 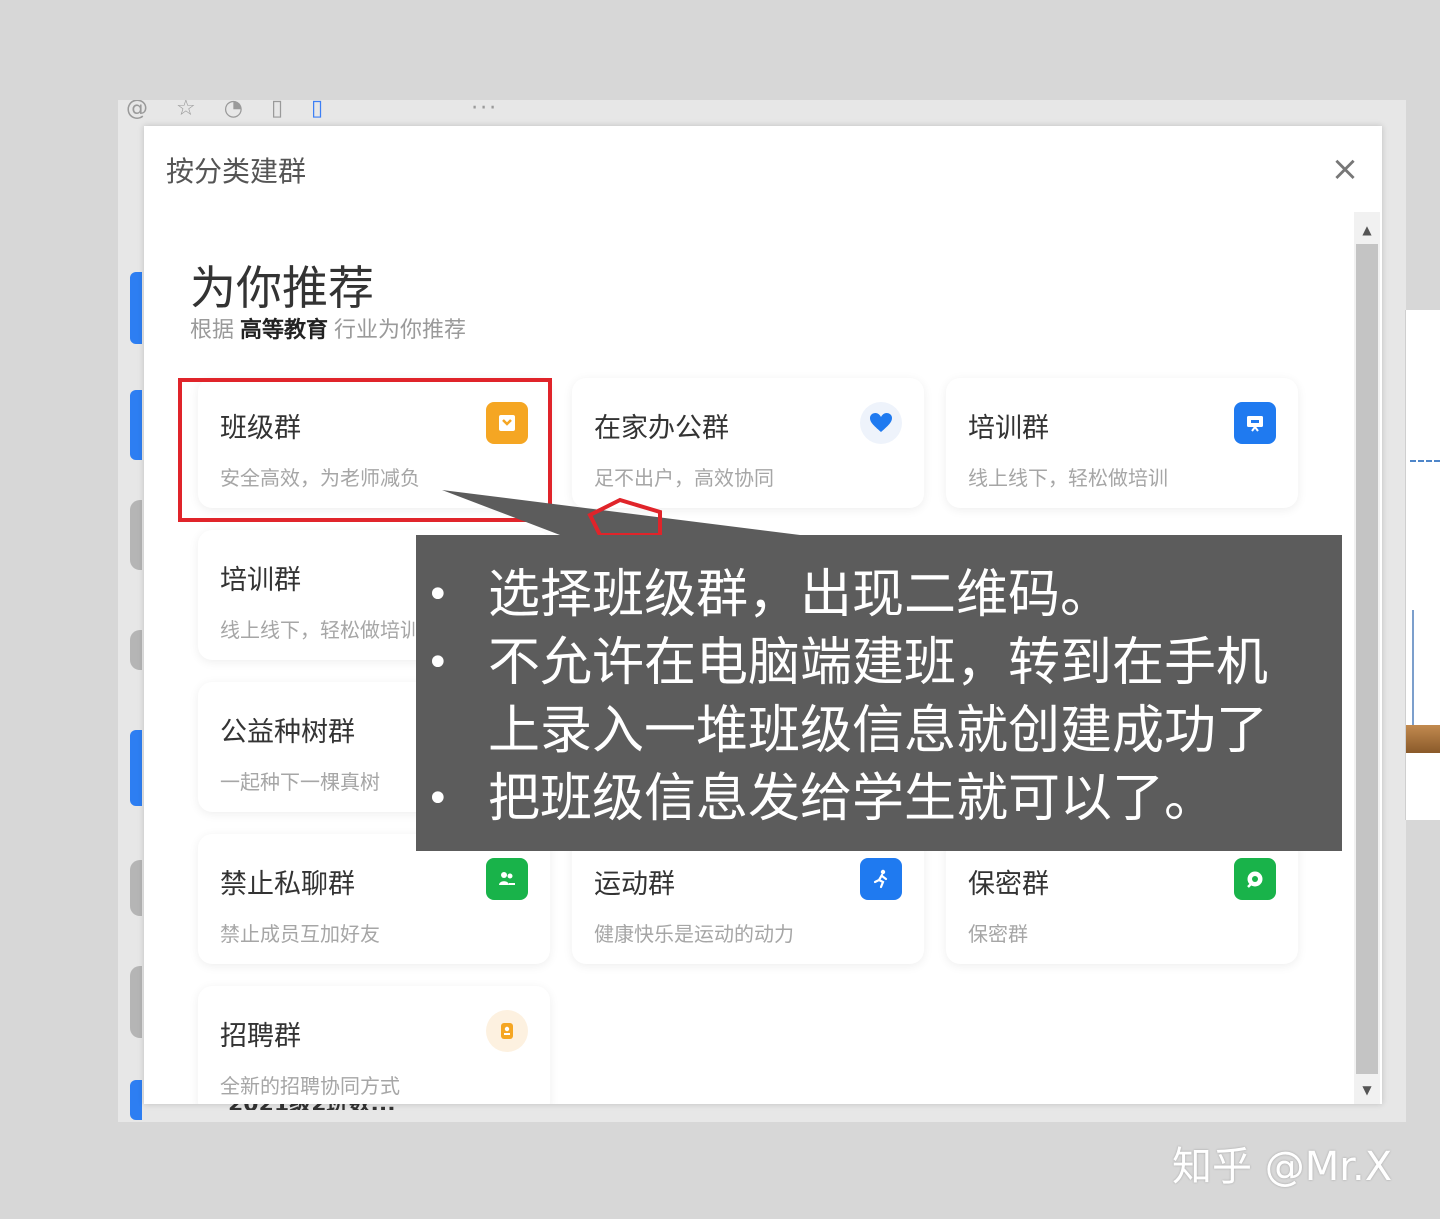 I want to click on callout-text: 不允许在电脑端建班，转到在手机, so click(x=878, y=663).